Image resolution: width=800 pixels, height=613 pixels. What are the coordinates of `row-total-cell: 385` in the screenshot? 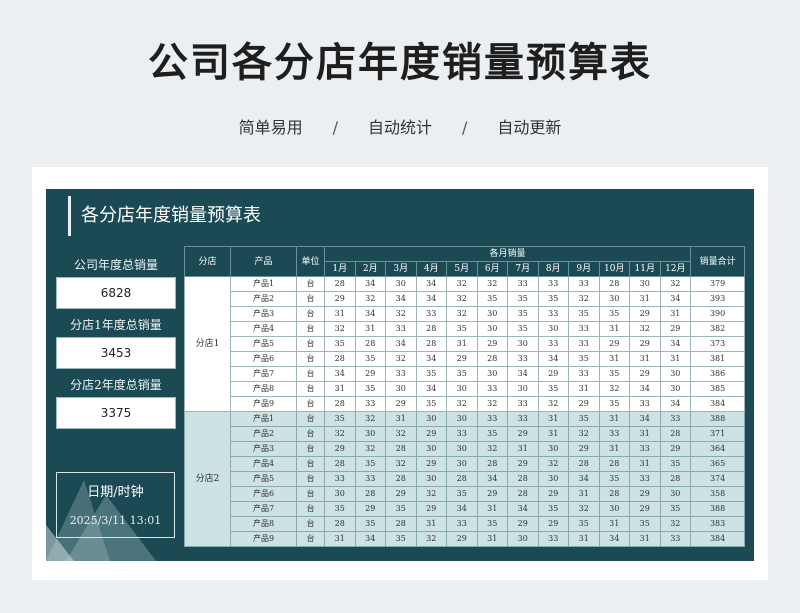 It's located at (718, 389).